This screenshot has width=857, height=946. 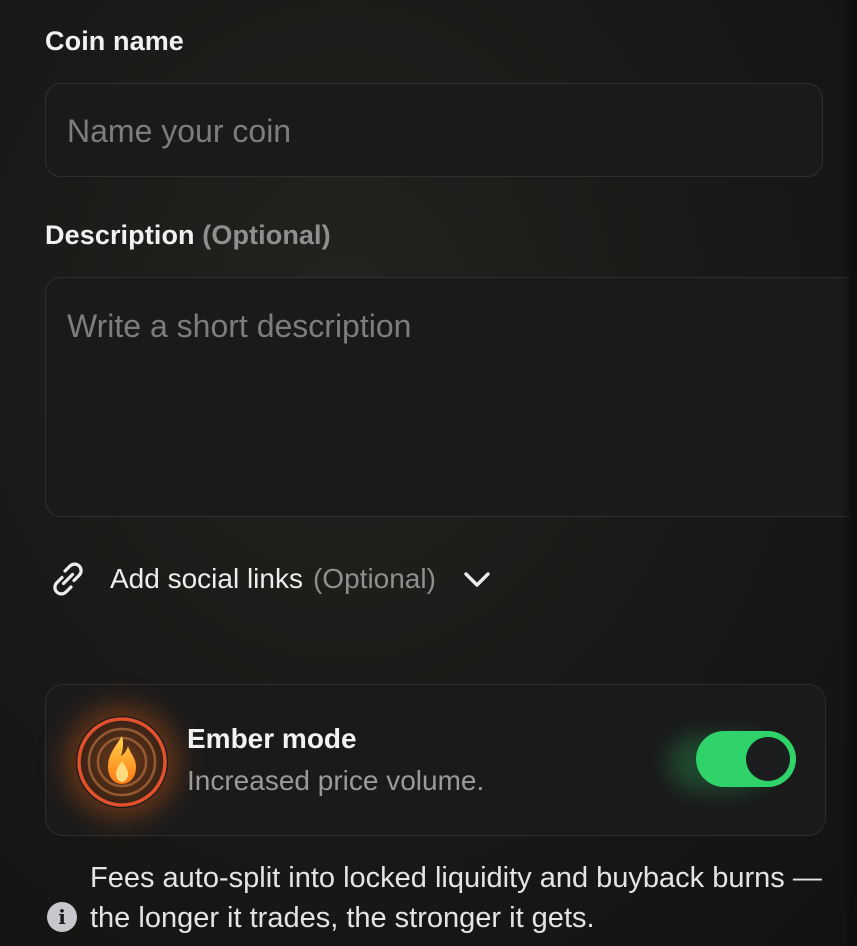 I want to click on description-label: Description (Optional), so click(x=188, y=235).